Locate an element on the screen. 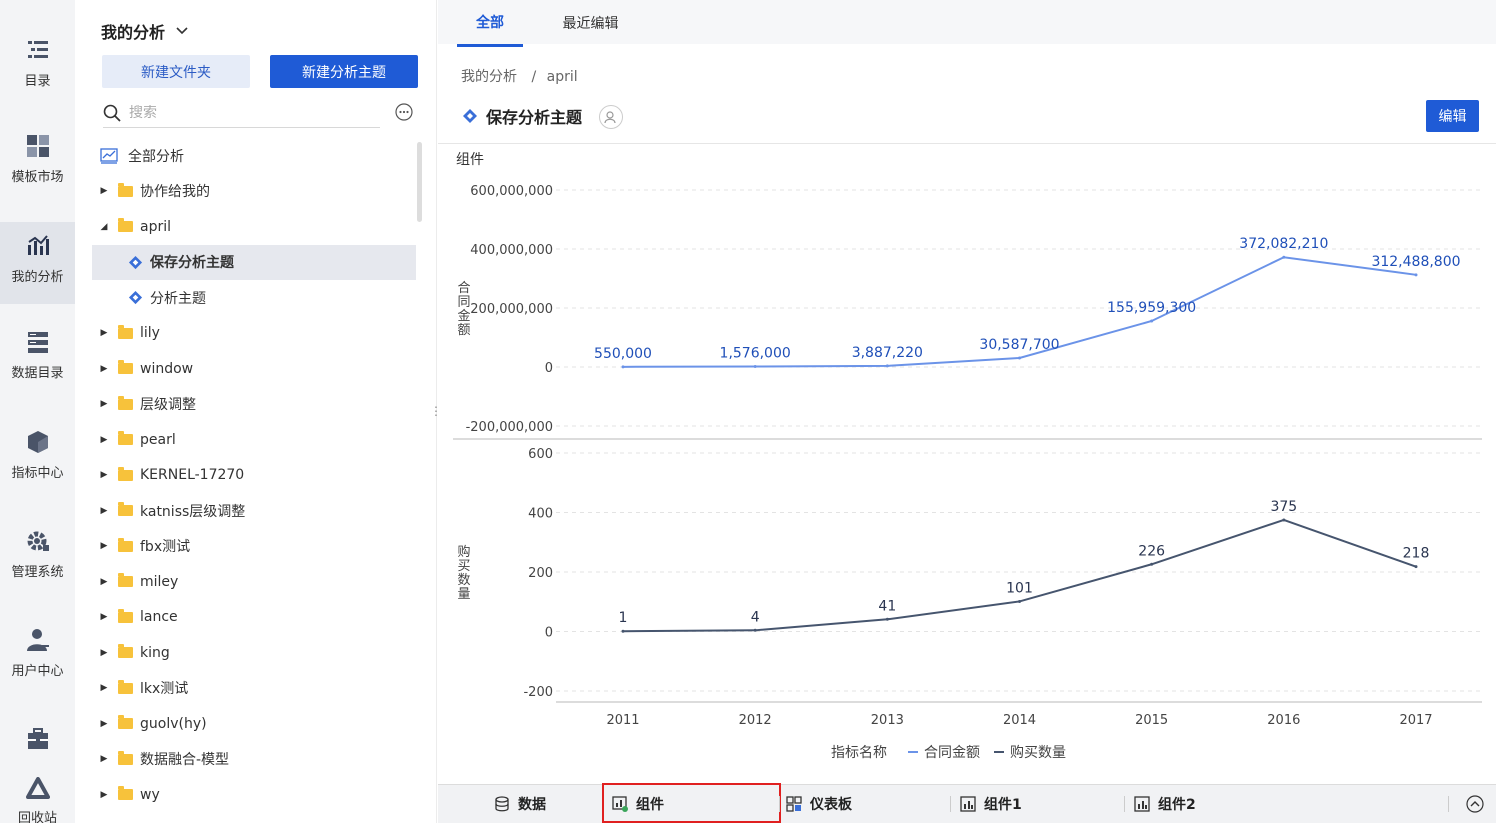 The height and width of the screenshot is (823, 1496). more-options-icon is located at coordinates (404, 112).